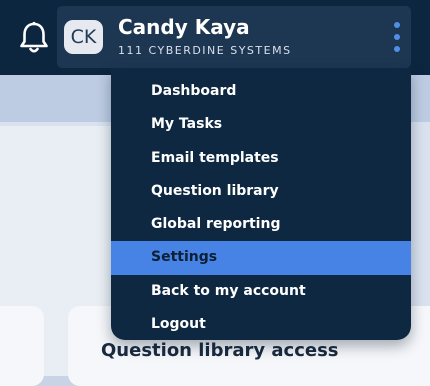  Describe the element at coordinates (22, 346) in the screenshot. I see `side-card` at that location.